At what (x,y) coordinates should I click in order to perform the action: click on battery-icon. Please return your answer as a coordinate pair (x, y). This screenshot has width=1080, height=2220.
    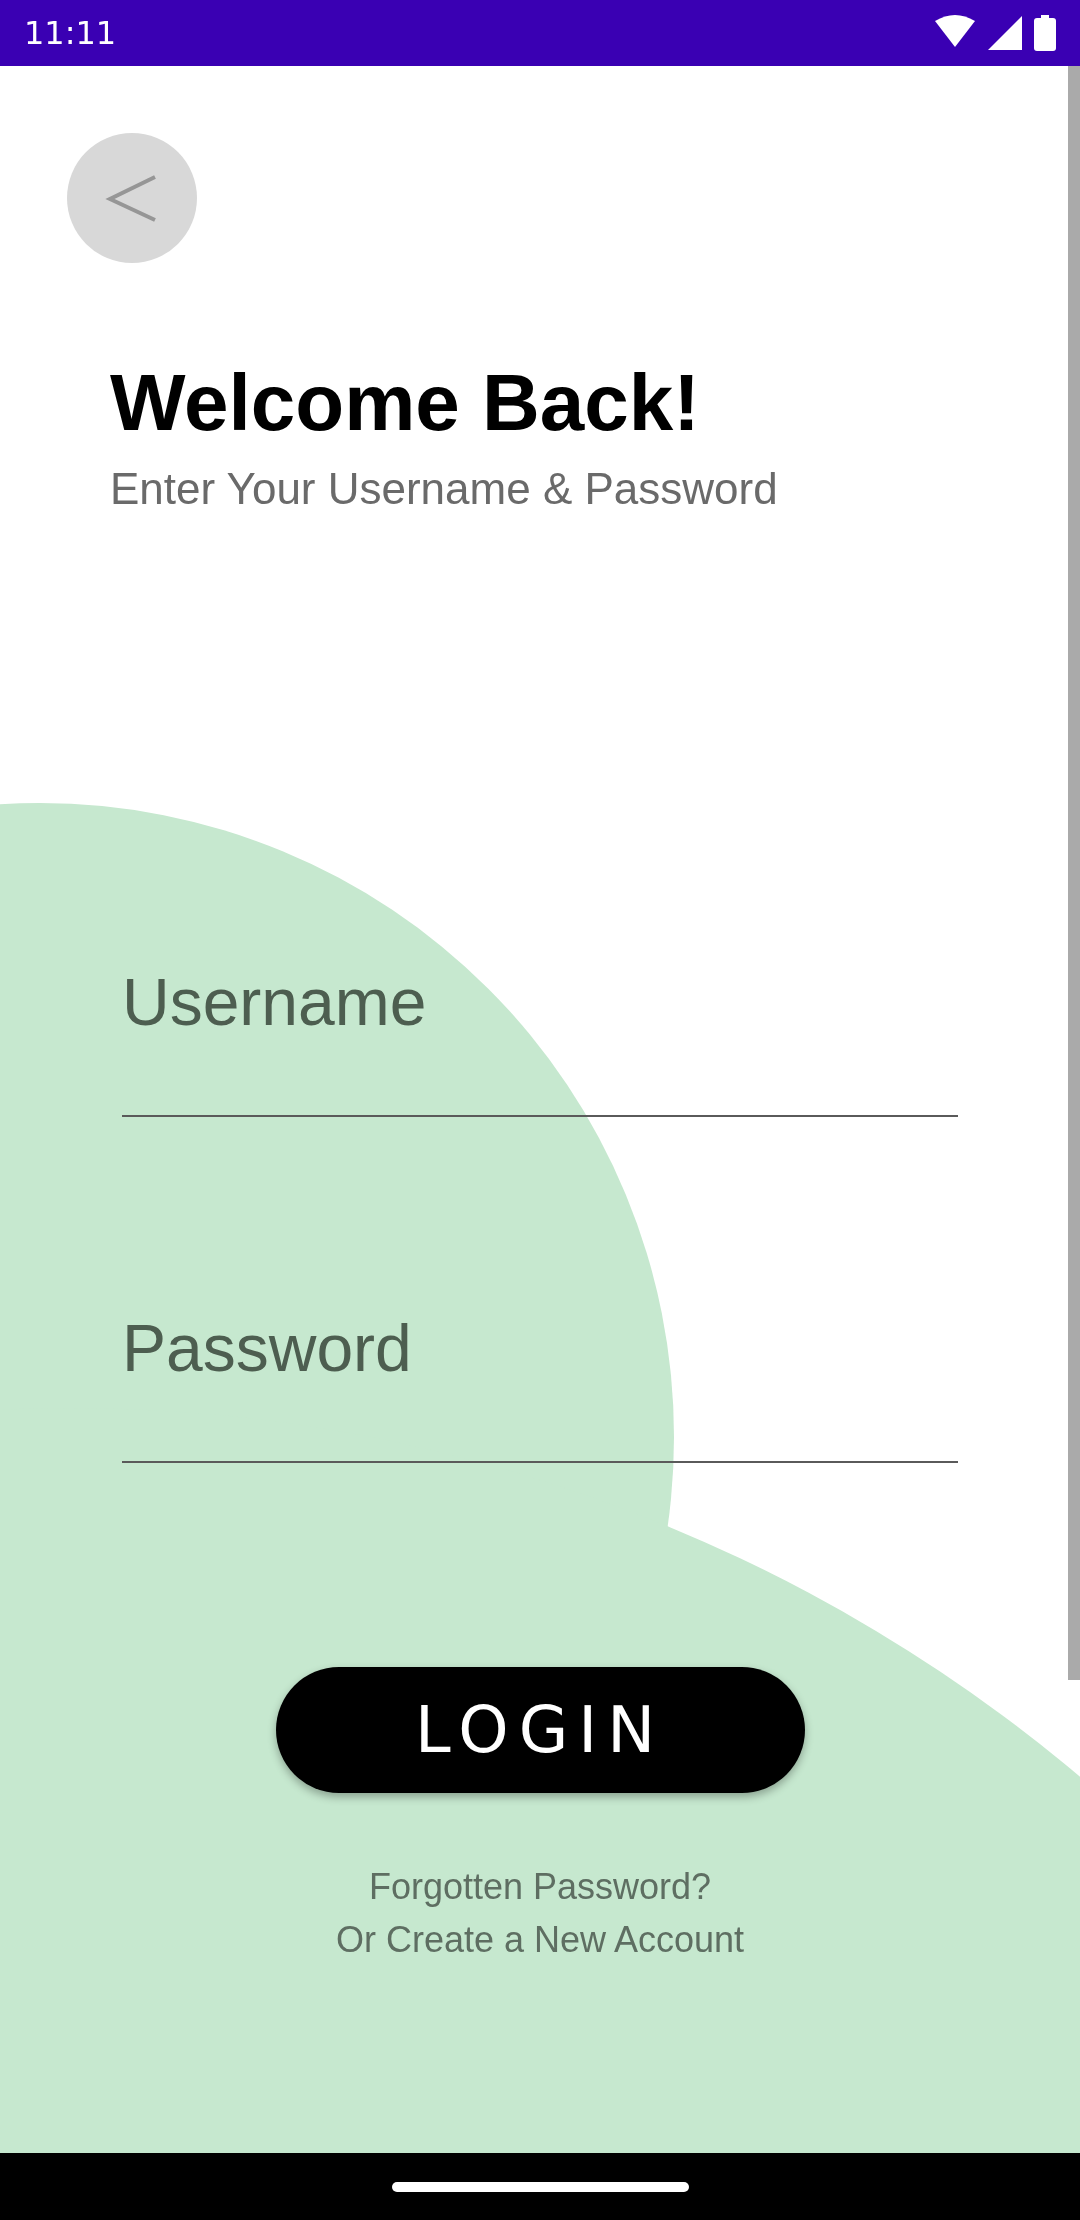
    Looking at the image, I should click on (1045, 33).